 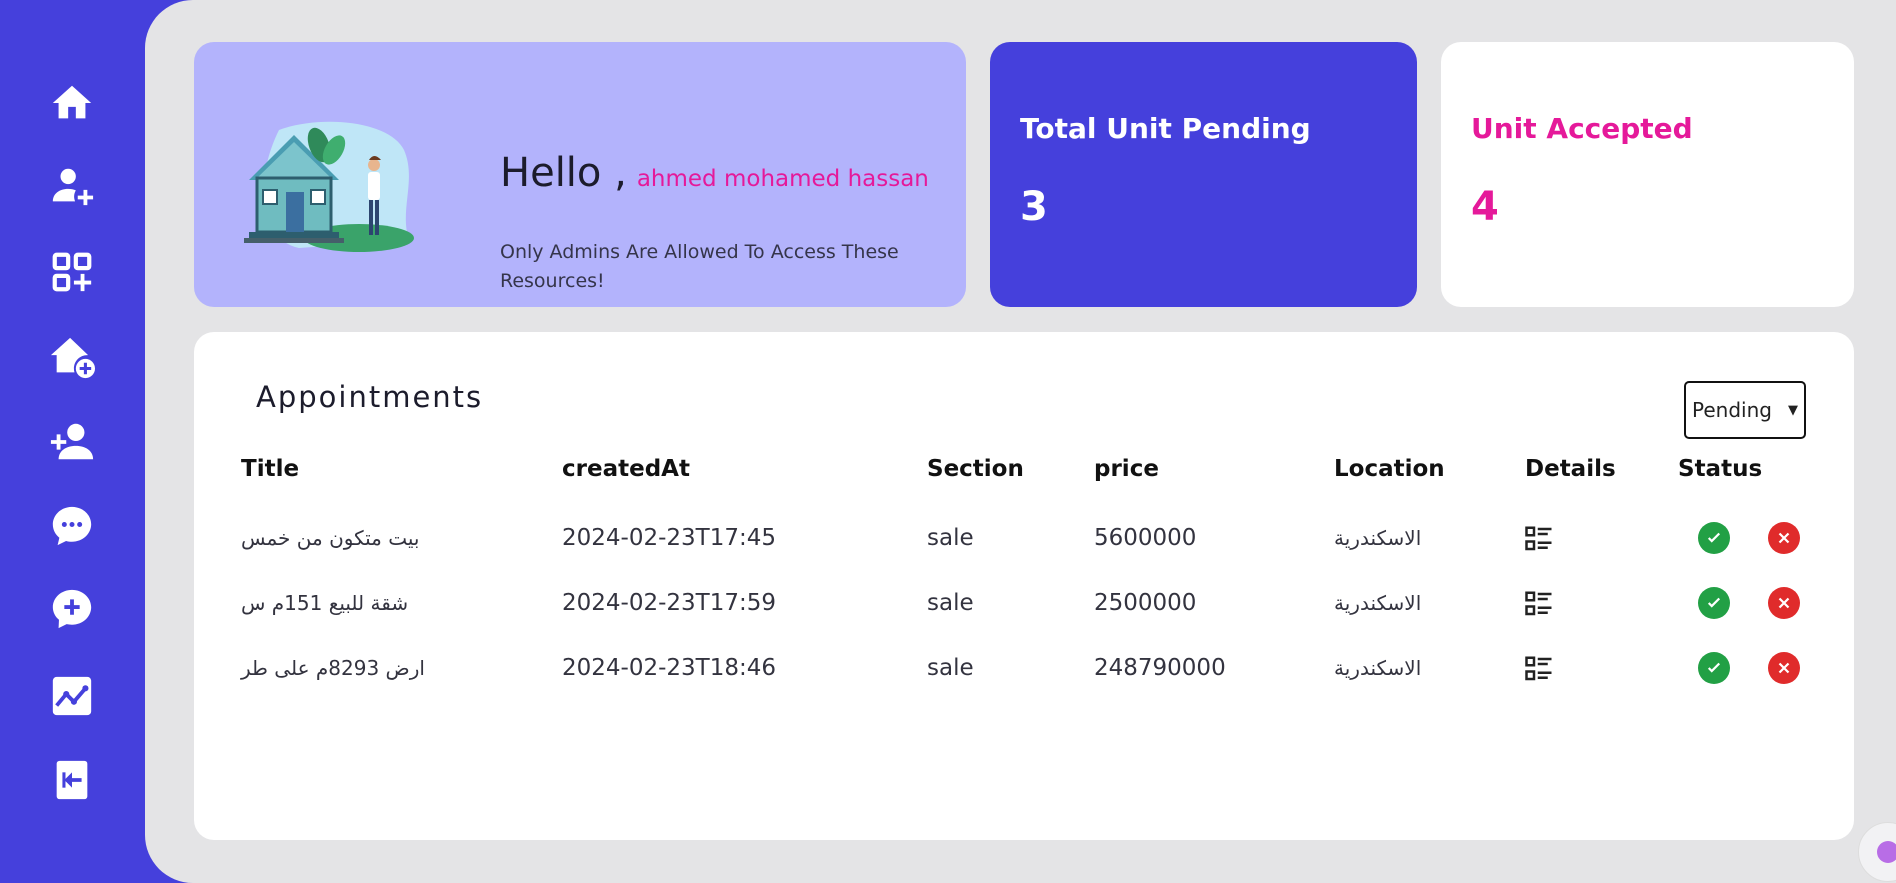 I want to click on greeting: Hello , ahmed mohamed hassan, so click(x=714, y=173).